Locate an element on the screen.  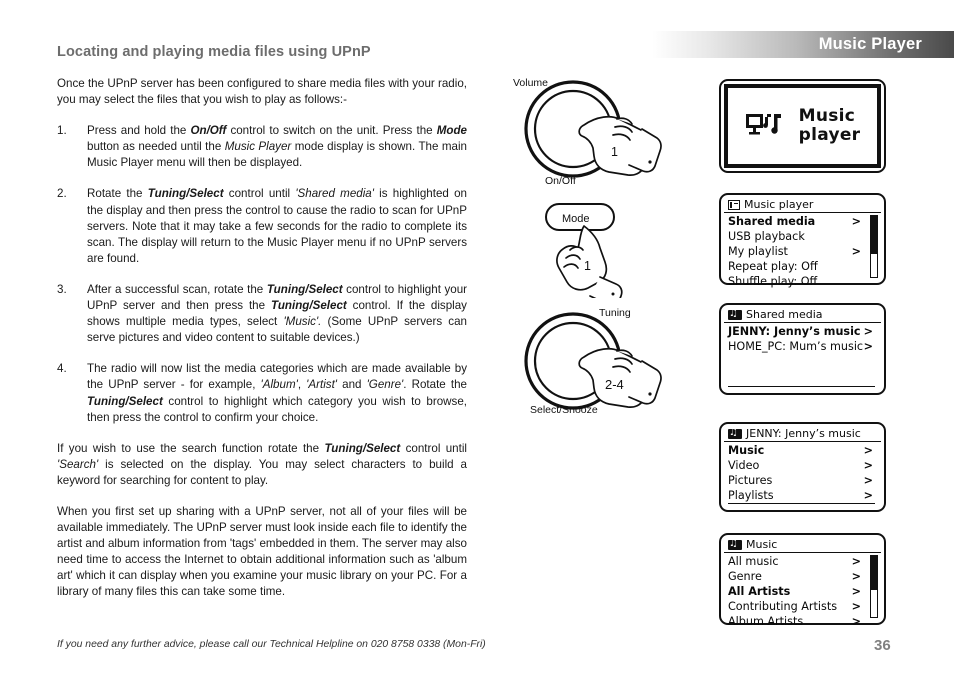
header-title: Music Player is located at coordinates (870, 44).